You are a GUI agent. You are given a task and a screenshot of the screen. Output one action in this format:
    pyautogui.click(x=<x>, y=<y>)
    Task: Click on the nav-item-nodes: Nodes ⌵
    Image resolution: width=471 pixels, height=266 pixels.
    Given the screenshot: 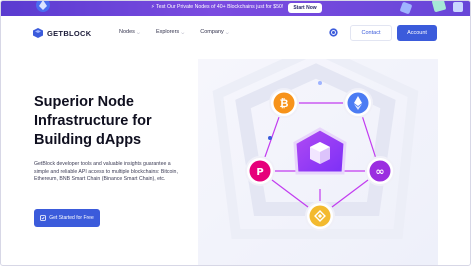 What is the action you would take?
    pyautogui.click(x=129, y=32)
    